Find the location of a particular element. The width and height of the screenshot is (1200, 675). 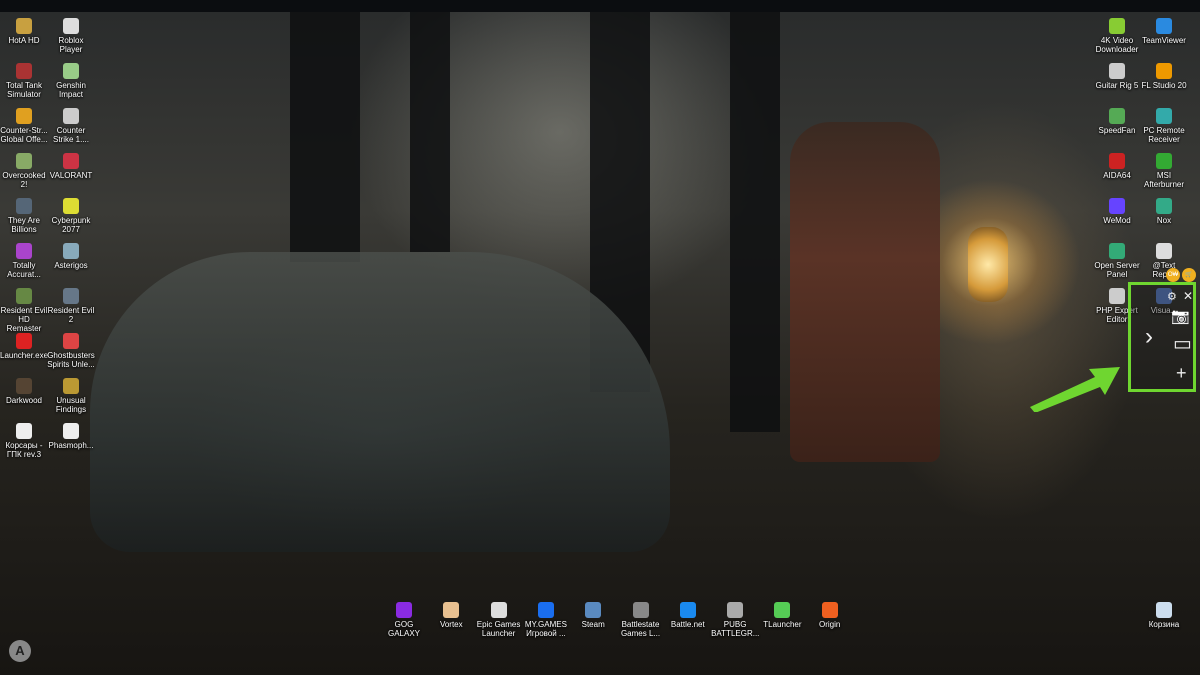

desktop-icon: Total Tank Simulator is located at coordinates (24, 81).